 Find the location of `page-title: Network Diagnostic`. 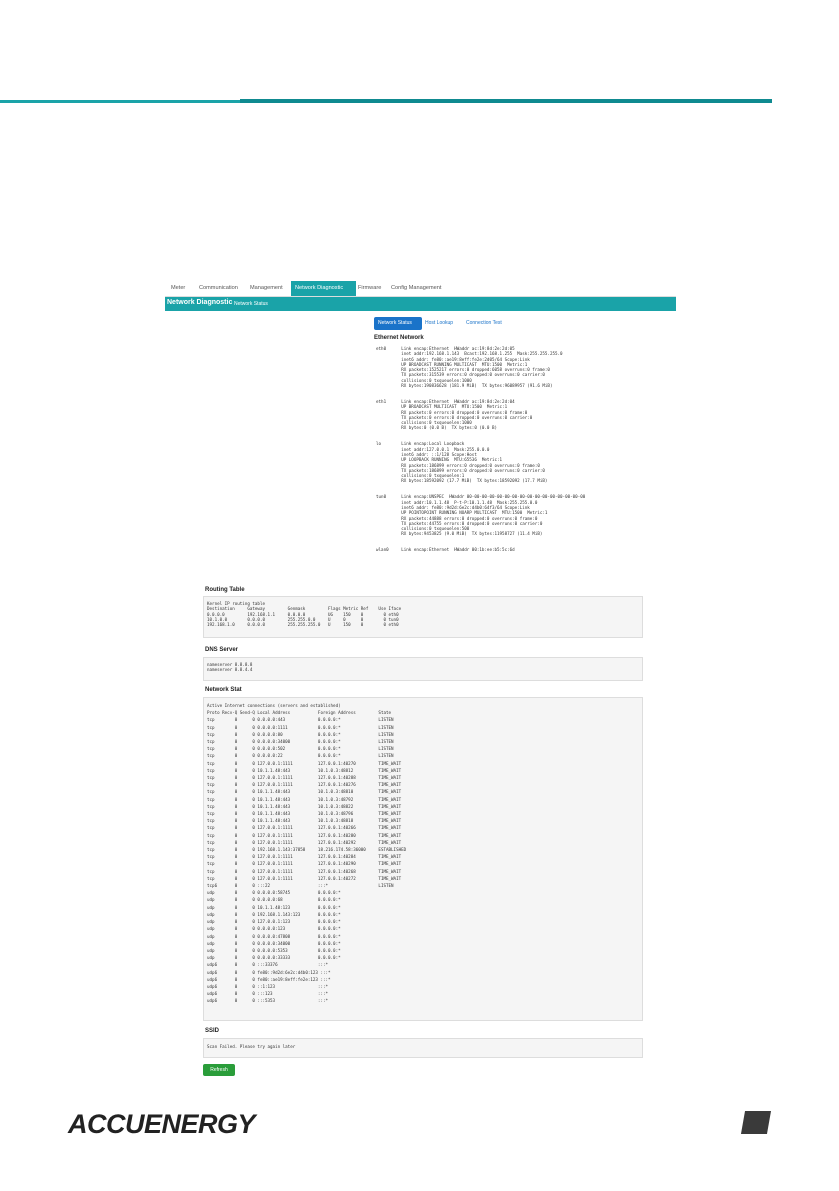

page-title: Network Diagnostic is located at coordinates (200, 302).